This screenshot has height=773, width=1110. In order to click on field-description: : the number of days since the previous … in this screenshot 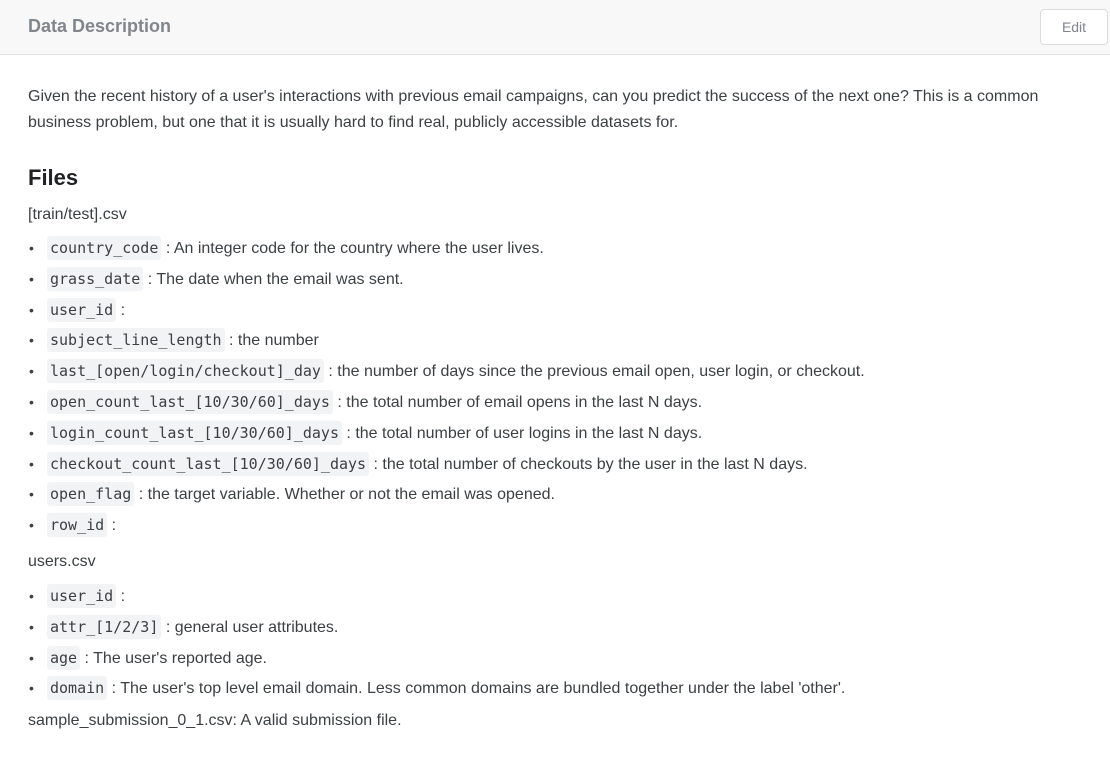, I will do `click(594, 372)`.